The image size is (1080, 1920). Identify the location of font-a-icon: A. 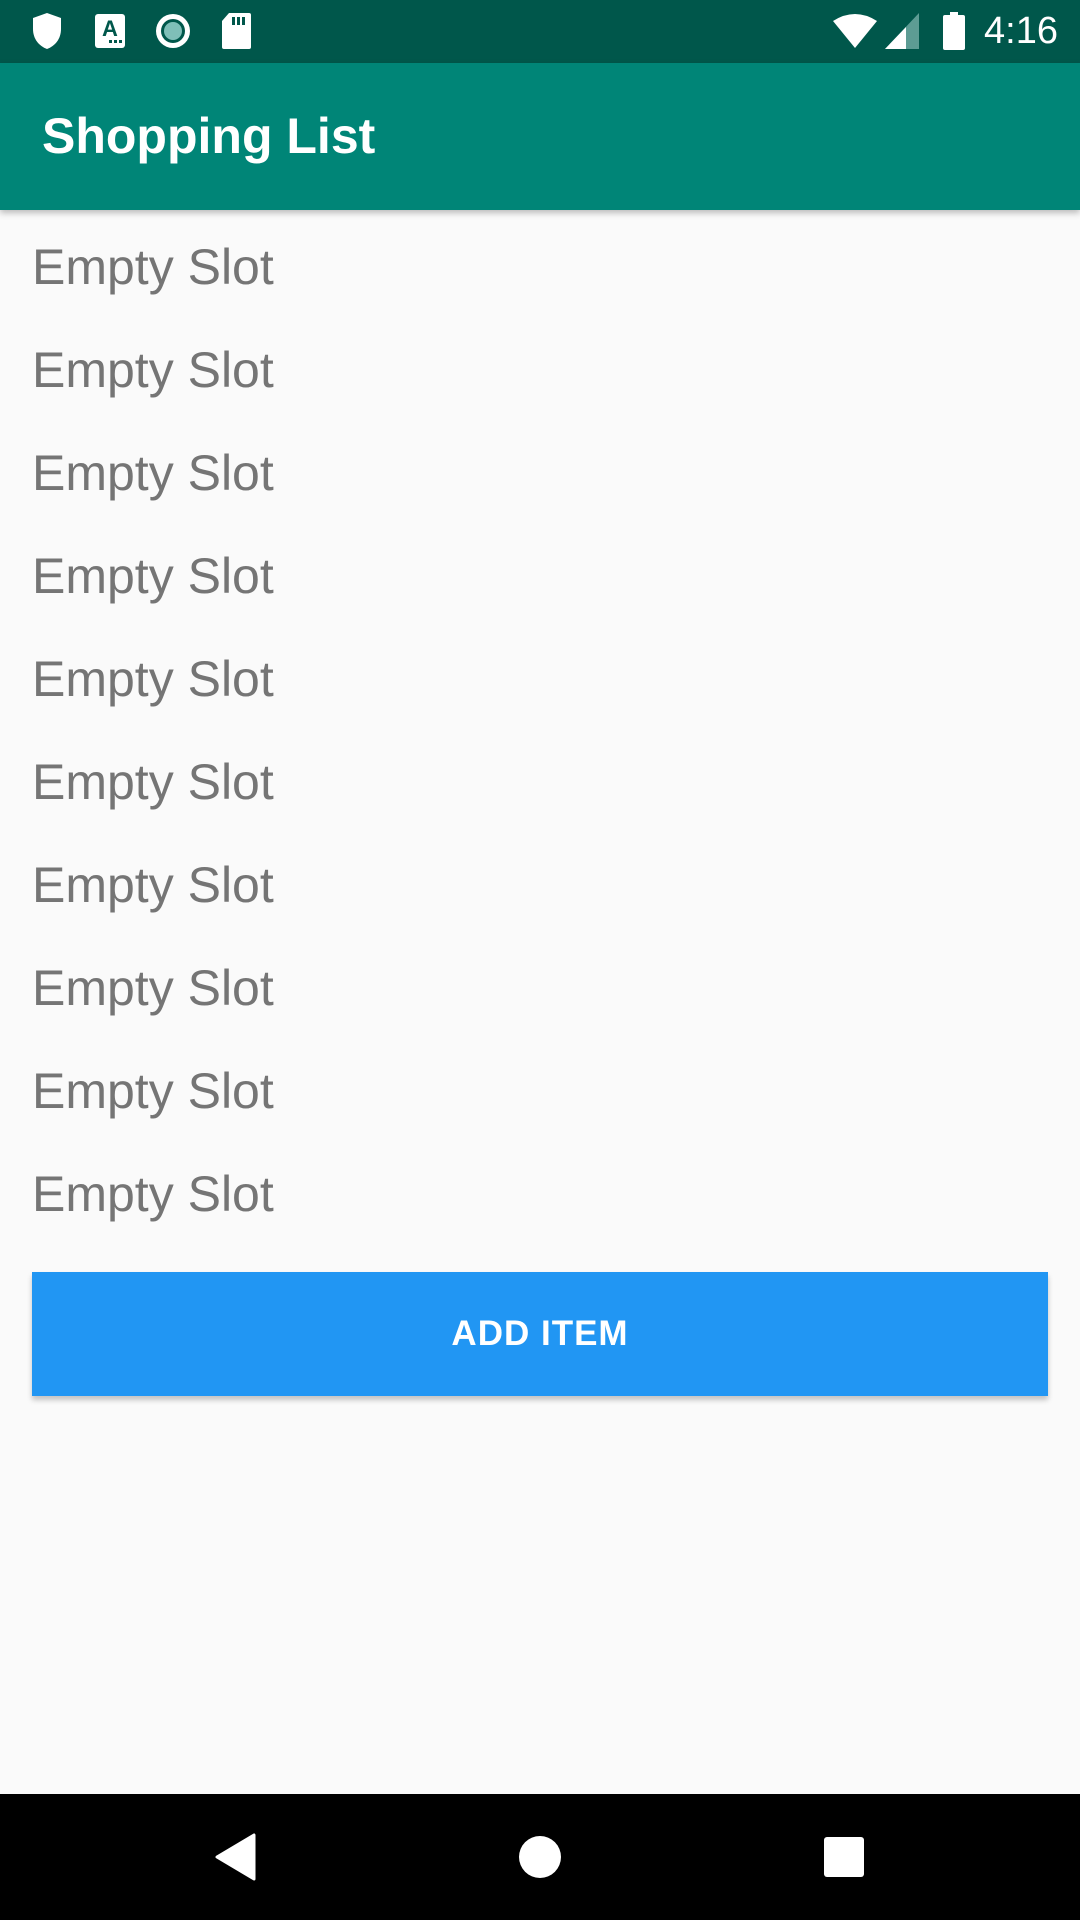
(110, 31).